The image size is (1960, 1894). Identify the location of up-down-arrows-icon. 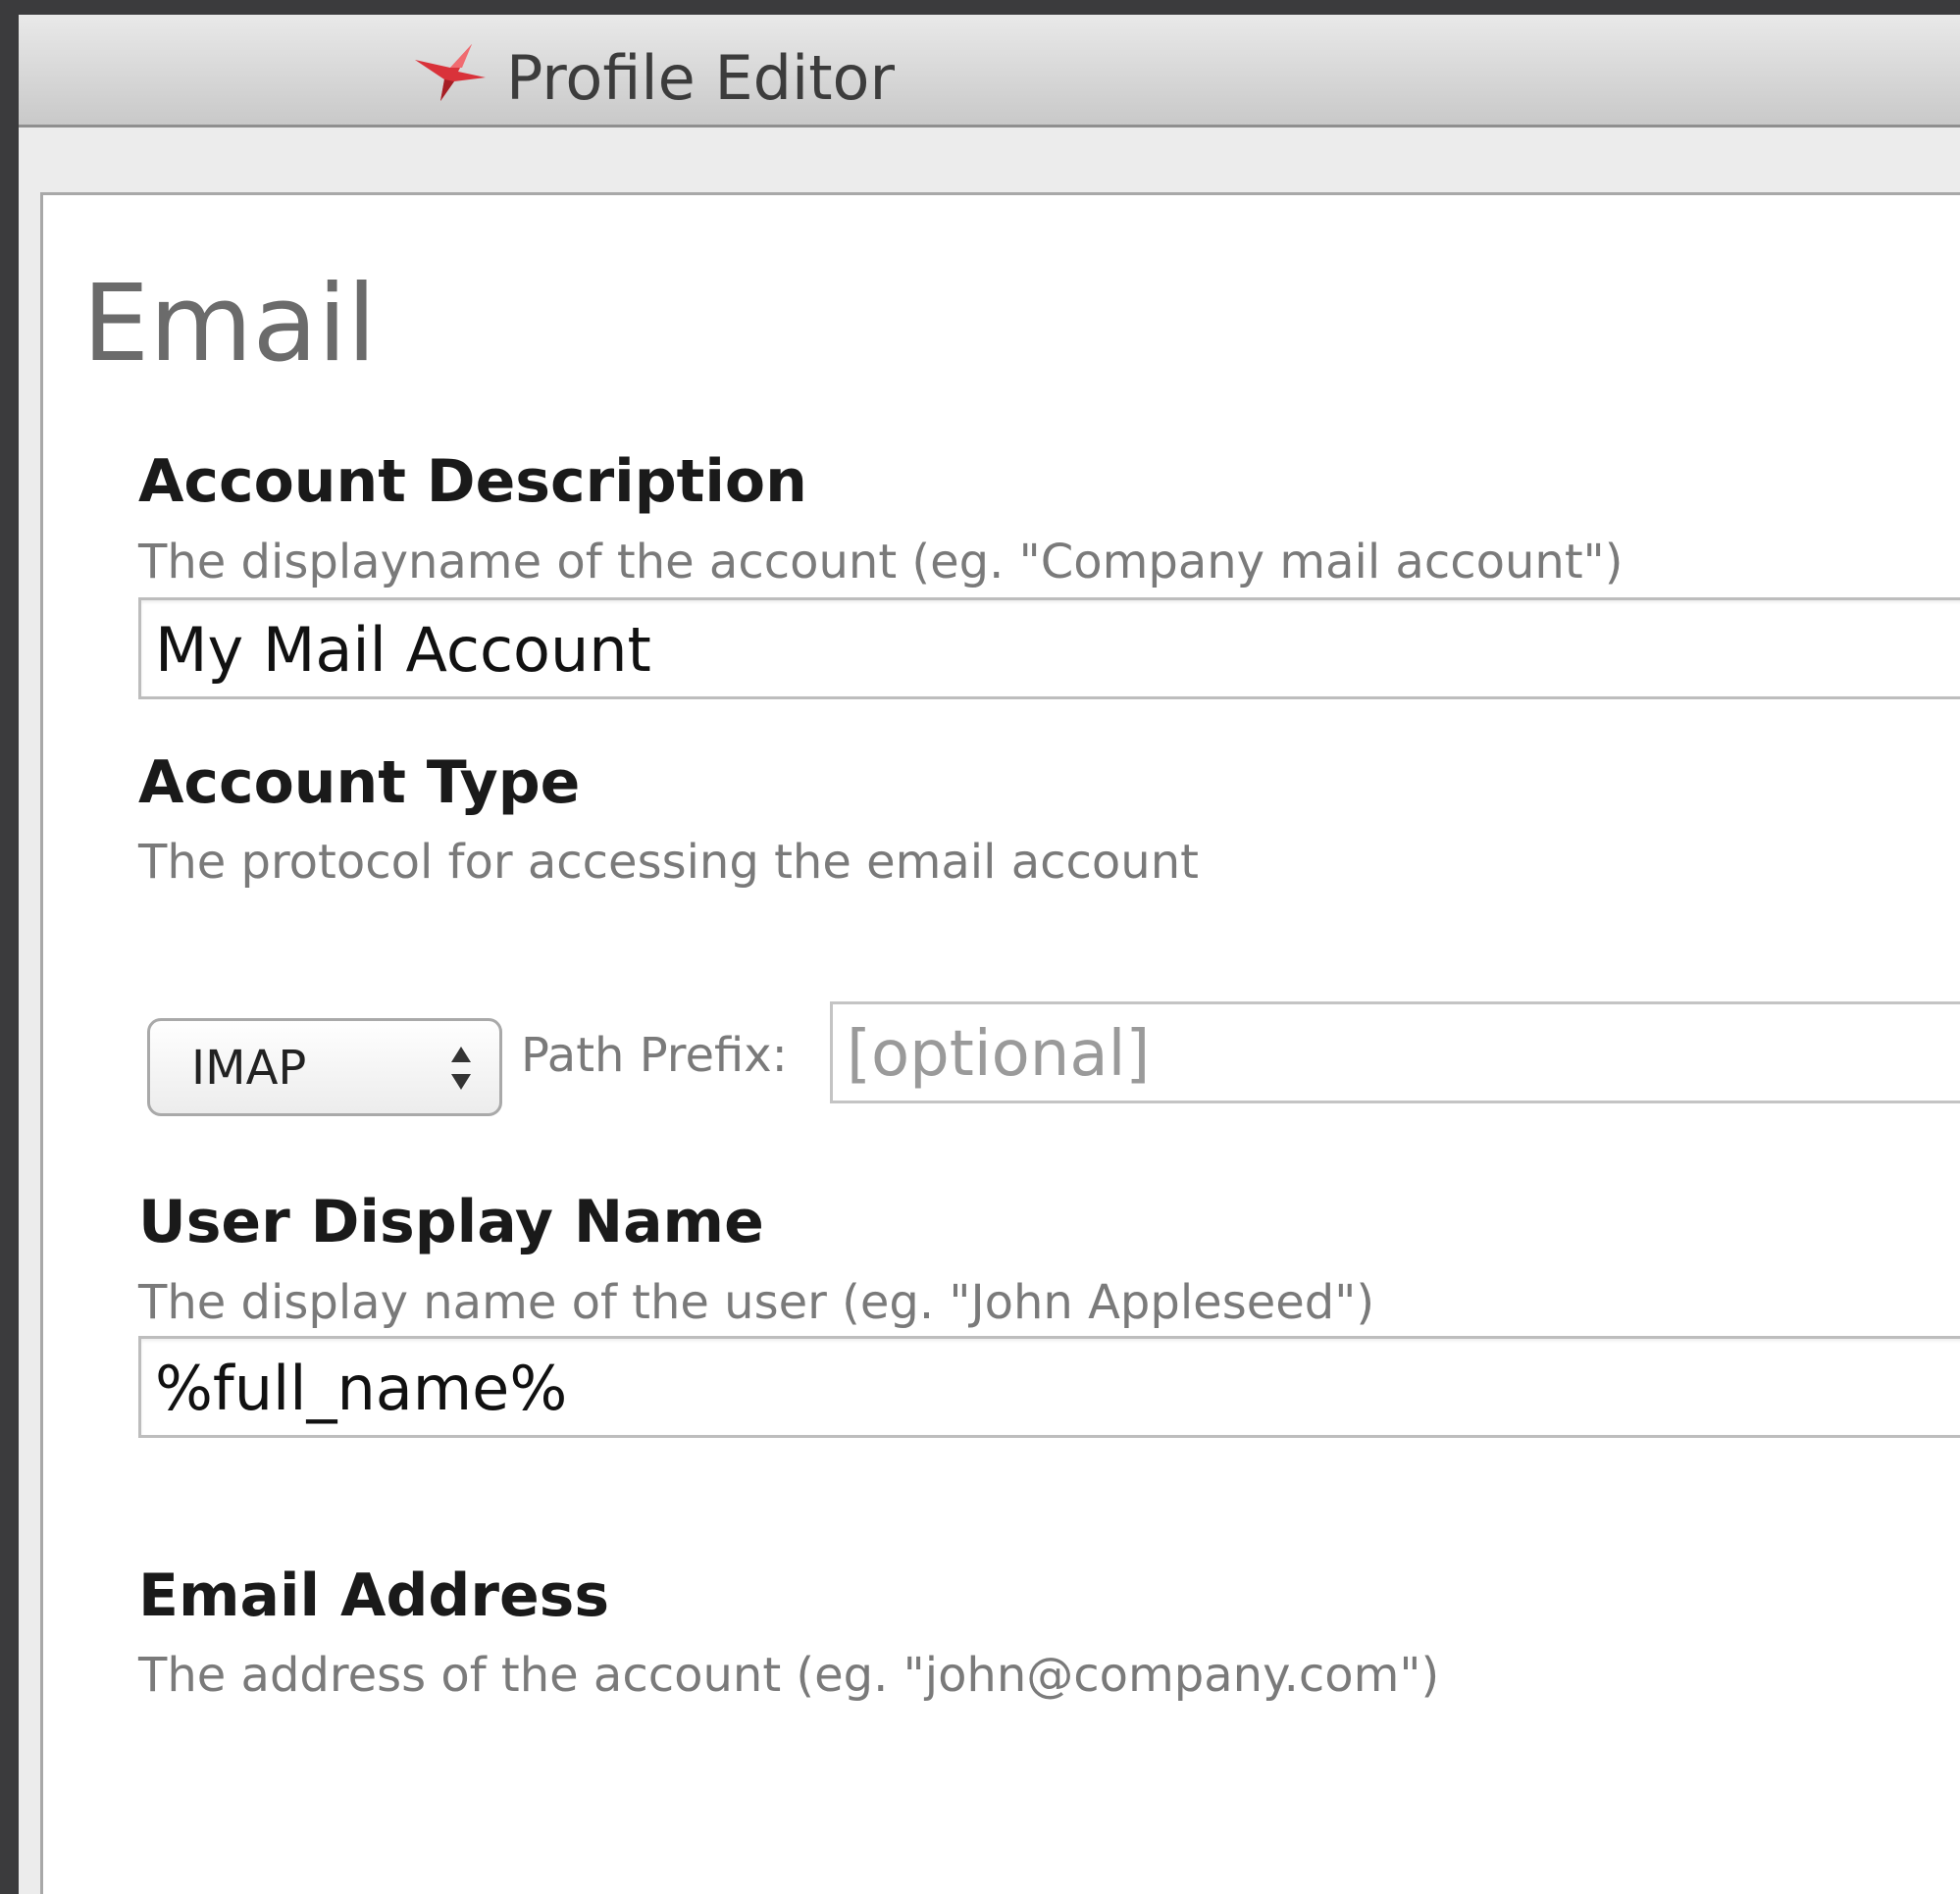
(461, 1068).